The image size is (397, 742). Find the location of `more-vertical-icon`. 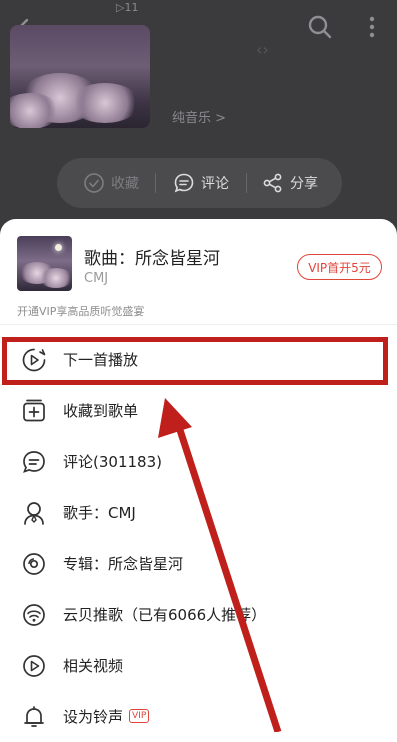

more-vertical-icon is located at coordinates (372, 27).